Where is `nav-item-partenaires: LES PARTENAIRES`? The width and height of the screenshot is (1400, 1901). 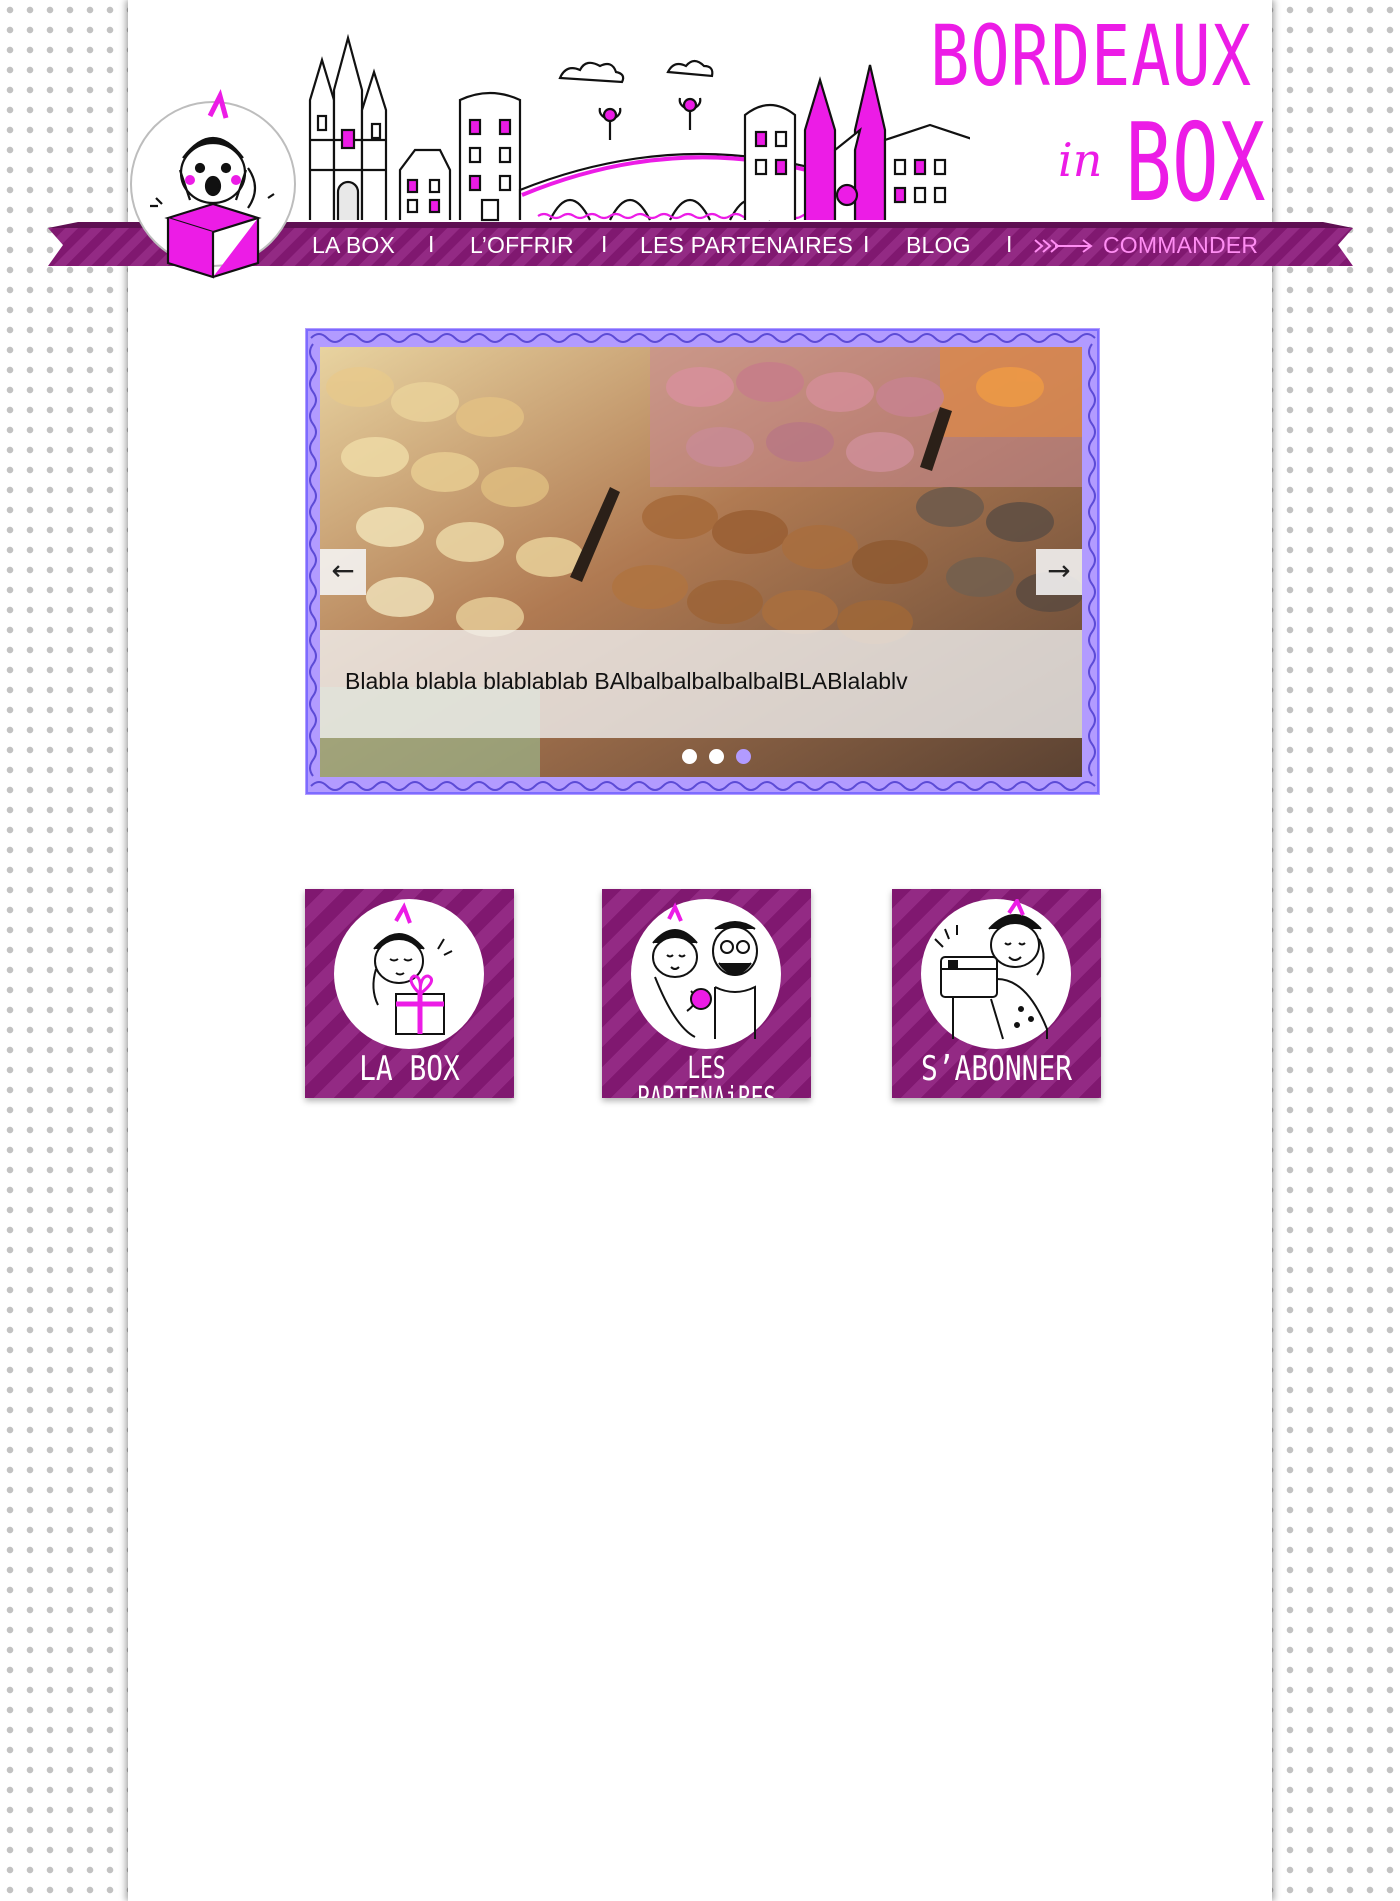
nav-item-partenaires: LES PARTENAIRES is located at coordinates (746, 245).